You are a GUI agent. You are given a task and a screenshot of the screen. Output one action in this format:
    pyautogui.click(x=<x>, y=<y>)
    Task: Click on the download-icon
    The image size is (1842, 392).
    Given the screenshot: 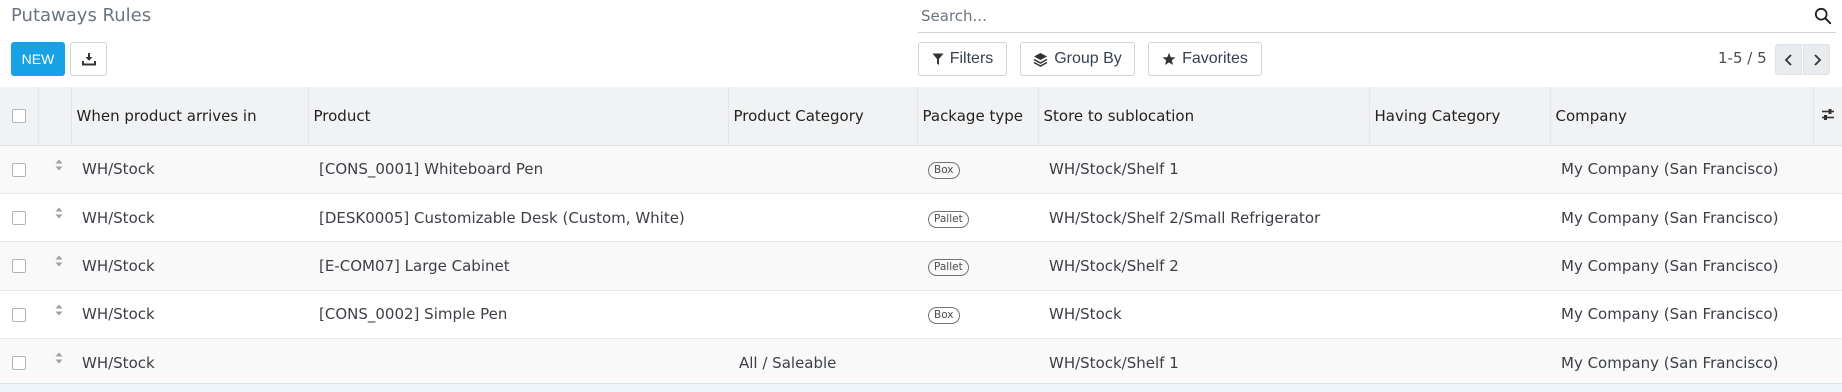 What is the action you would take?
    pyautogui.click(x=88, y=59)
    